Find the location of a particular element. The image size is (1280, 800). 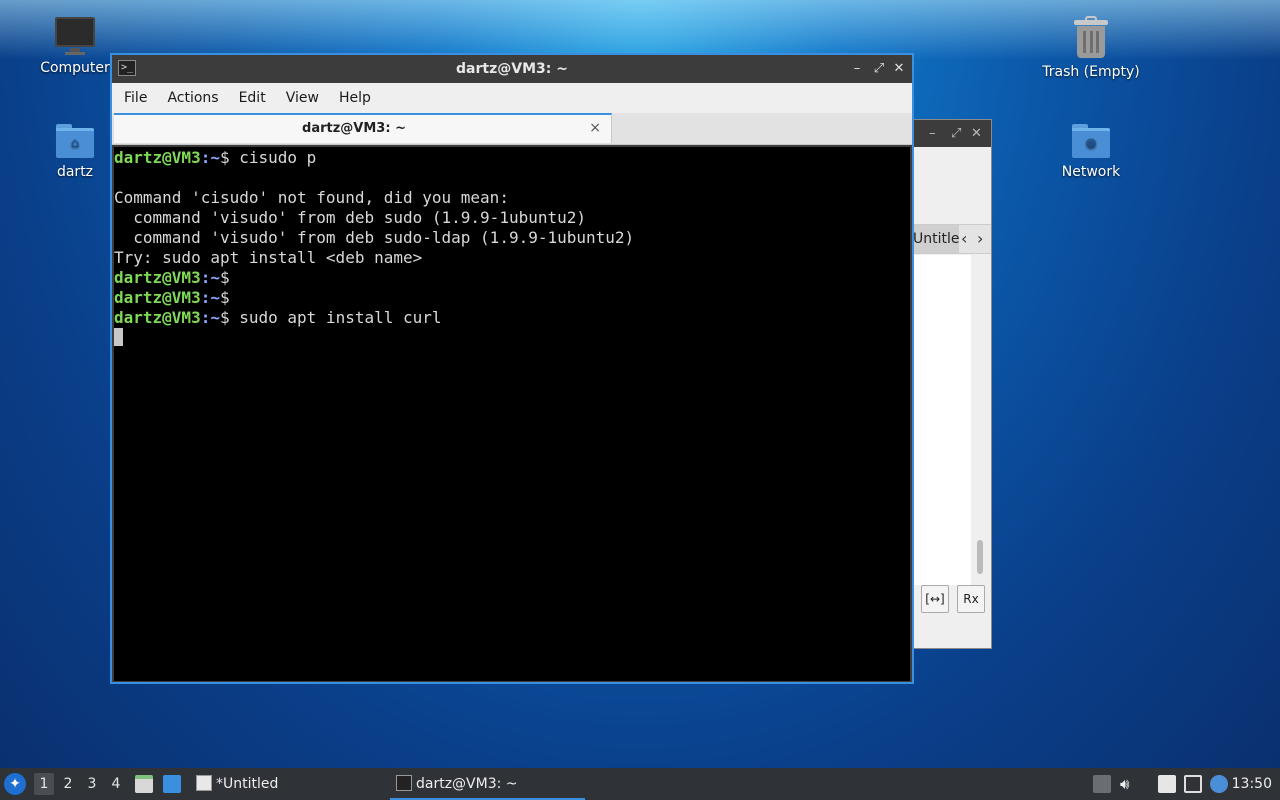

window-title: dartz@VM3: ~ is located at coordinates (512, 69).